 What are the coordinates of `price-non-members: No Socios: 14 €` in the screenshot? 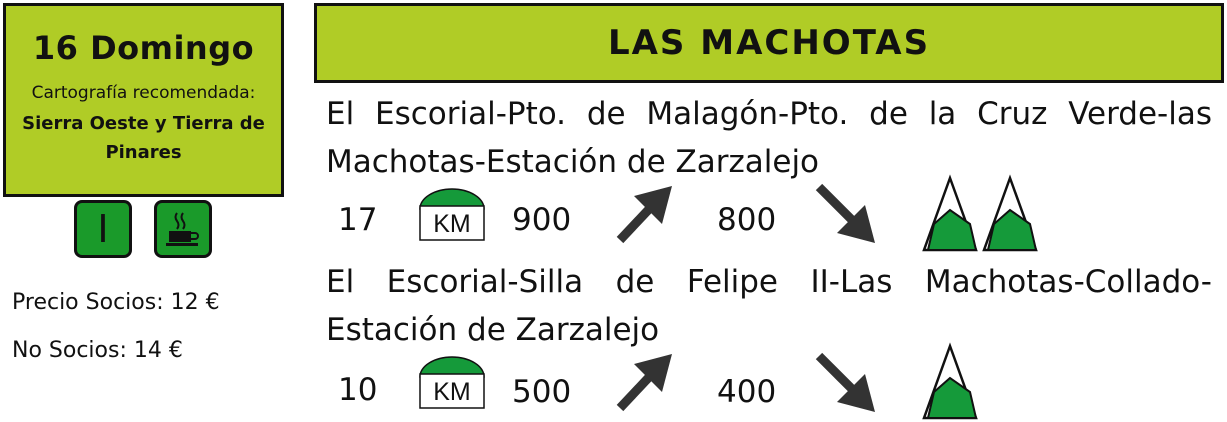 It's located at (97, 350).